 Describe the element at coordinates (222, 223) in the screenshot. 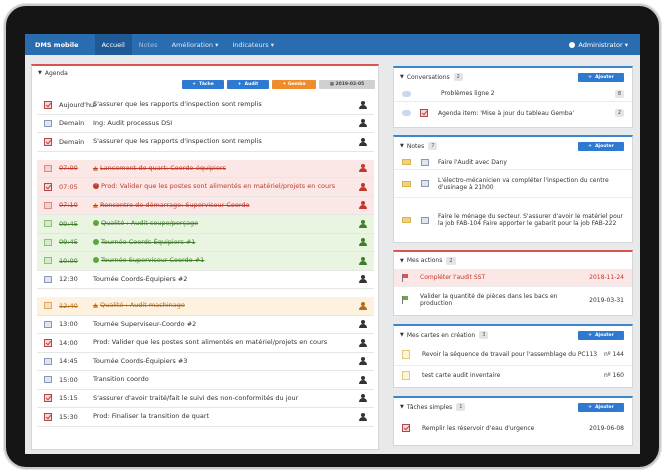

I see `agenda-text: Qualité : Audit coupe/perçage` at that location.